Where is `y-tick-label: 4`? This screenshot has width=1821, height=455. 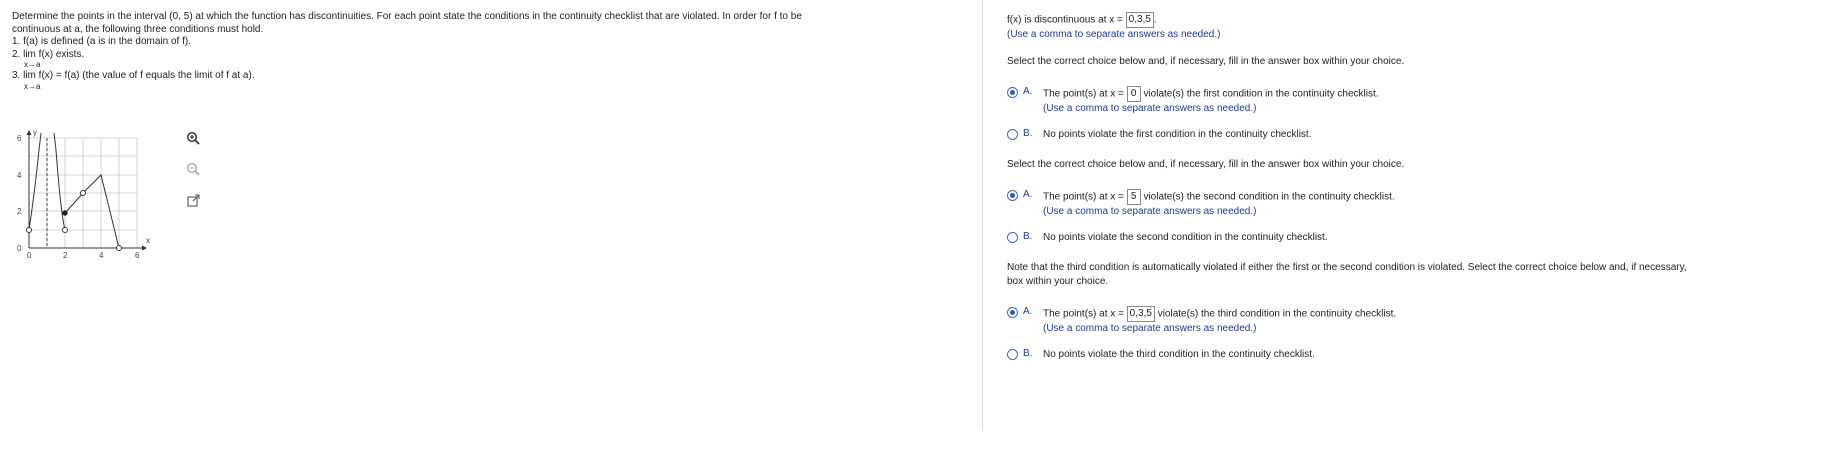
y-tick-label: 4 is located at coordinates (19, 175).